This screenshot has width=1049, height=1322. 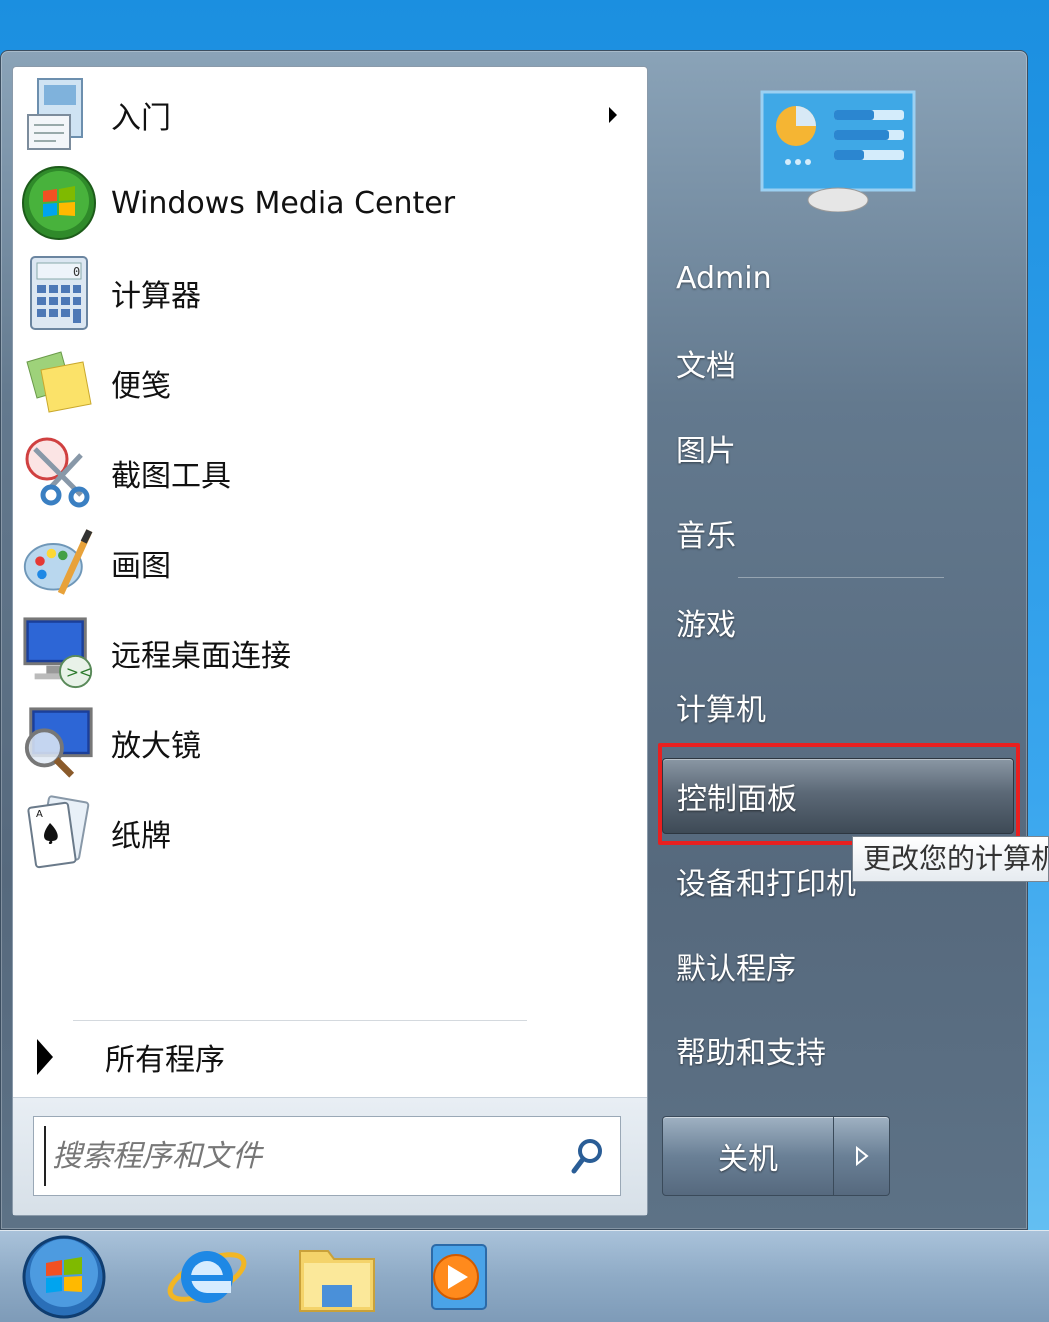 What do you see at coordinates (613, 115) in the screenshot?
I see `submenu-arrow-icon` at bounding box center [613, 115].